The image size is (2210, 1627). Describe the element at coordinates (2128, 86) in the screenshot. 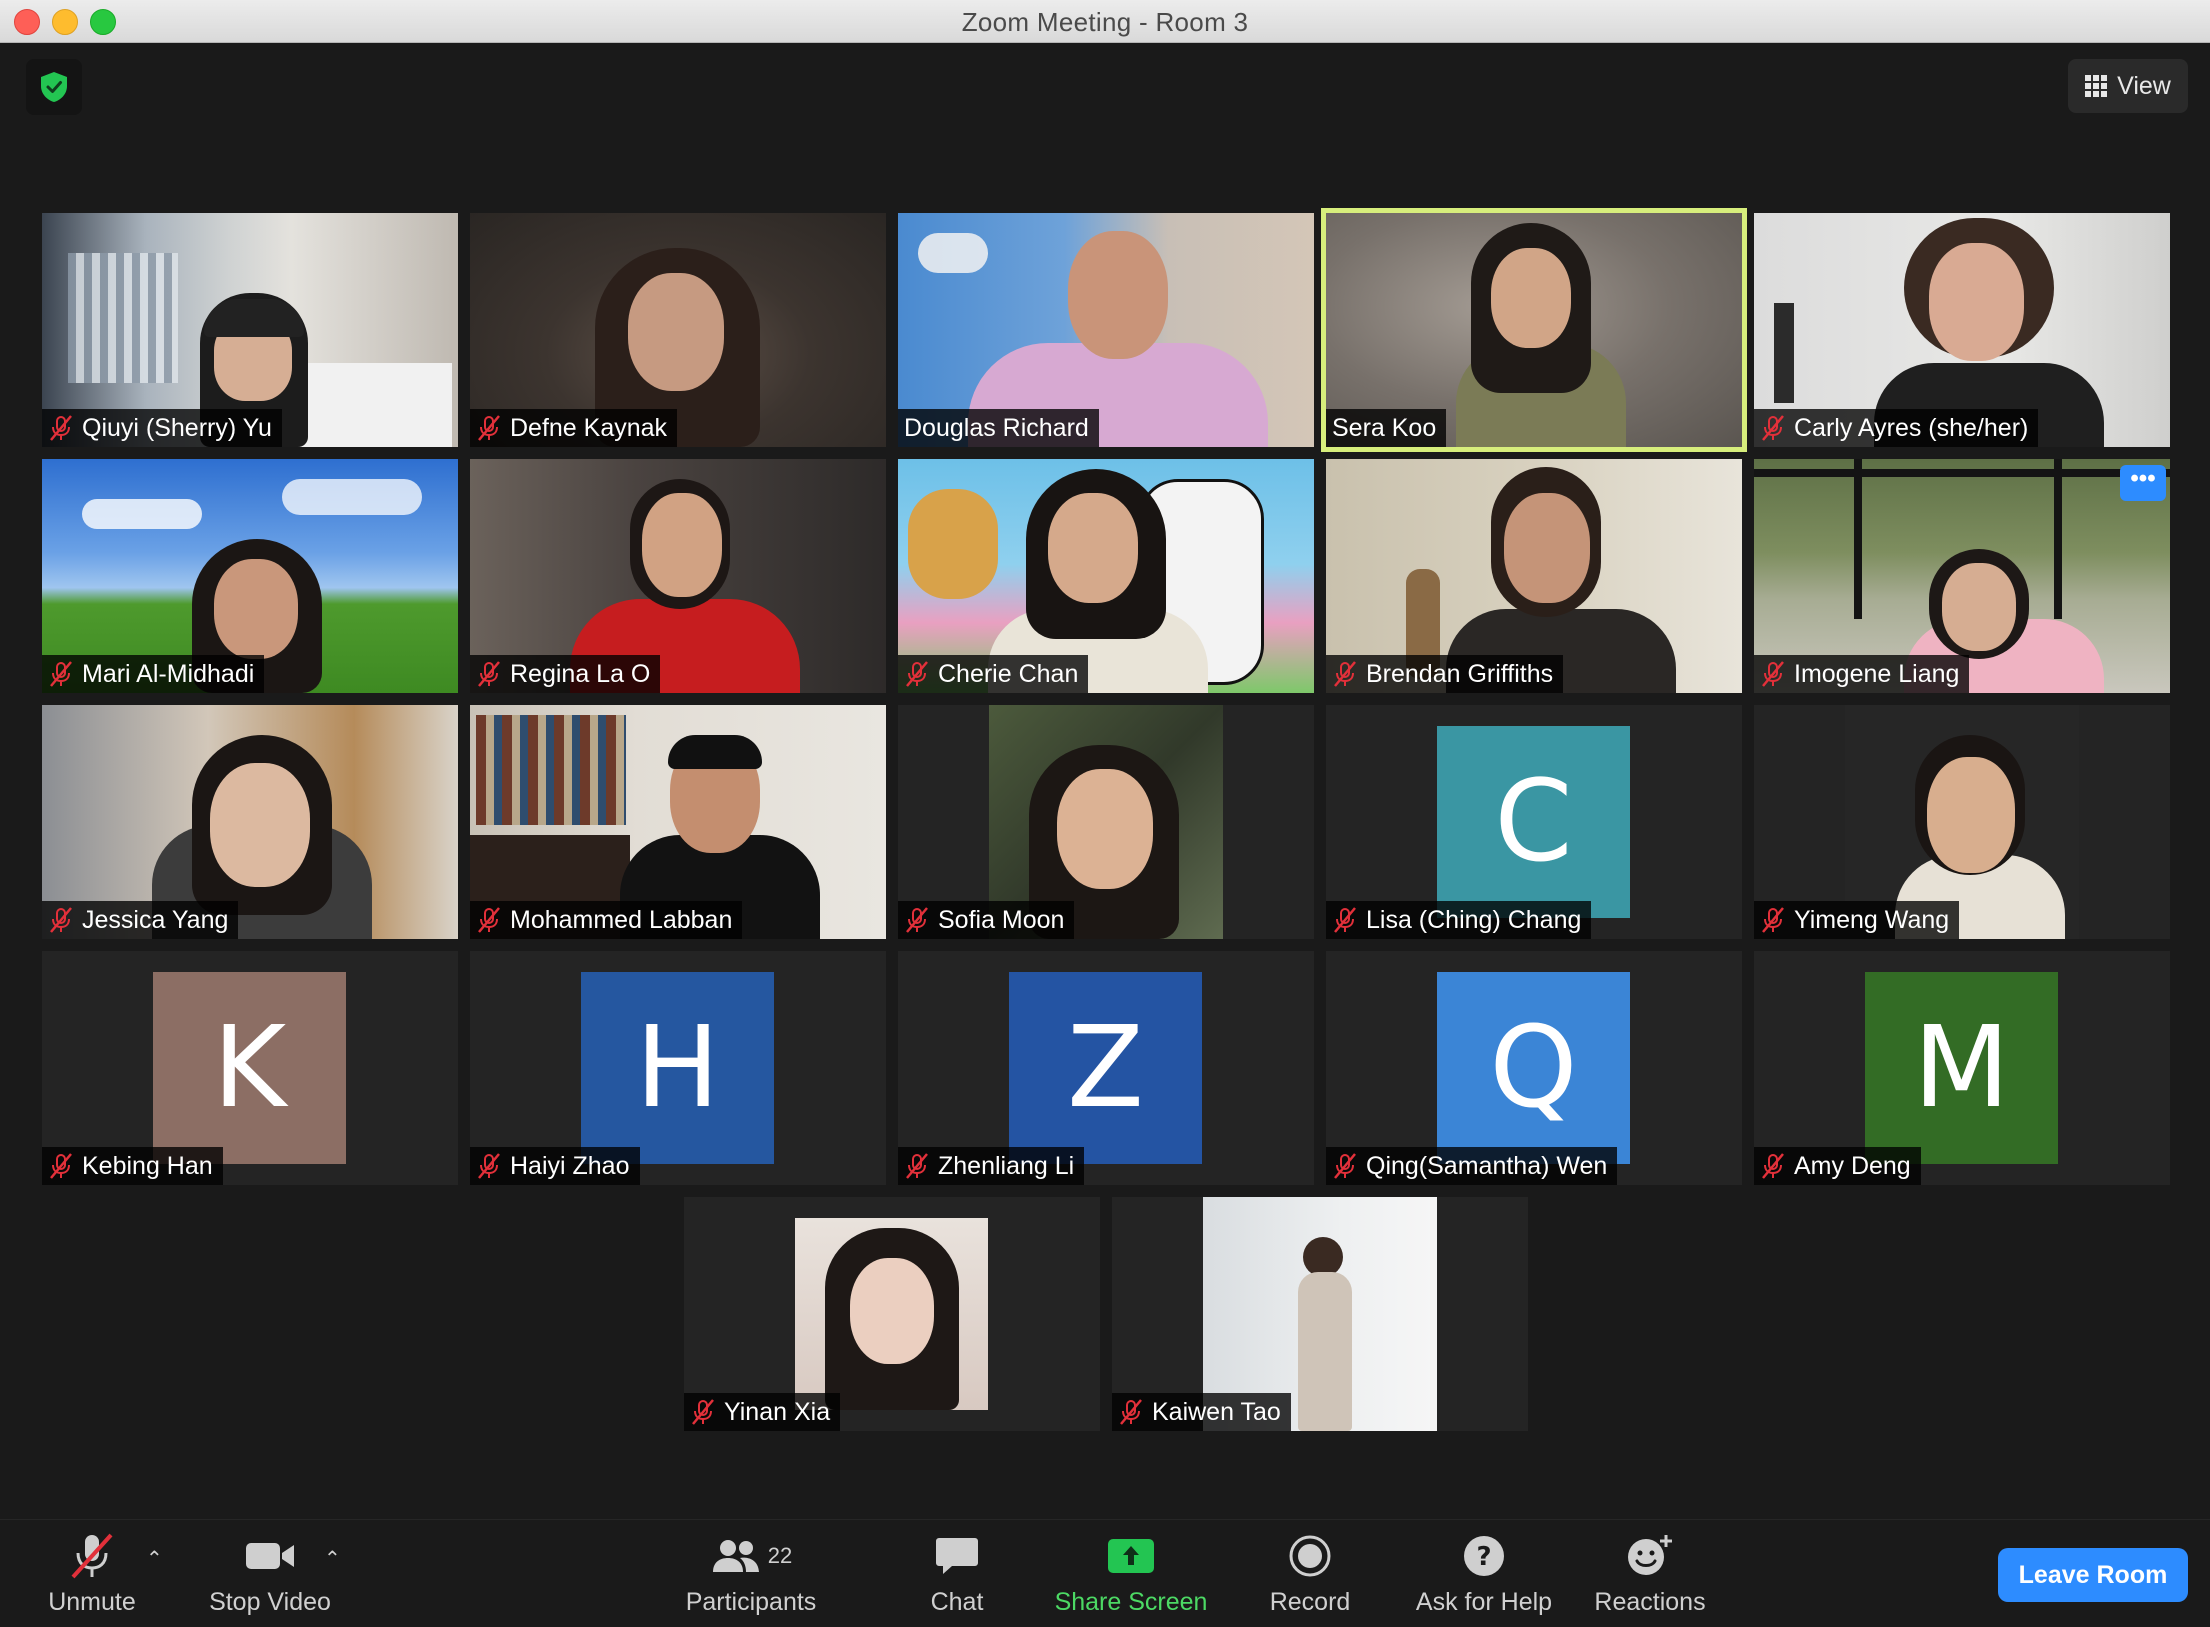

I see `view-button: View` at that location.